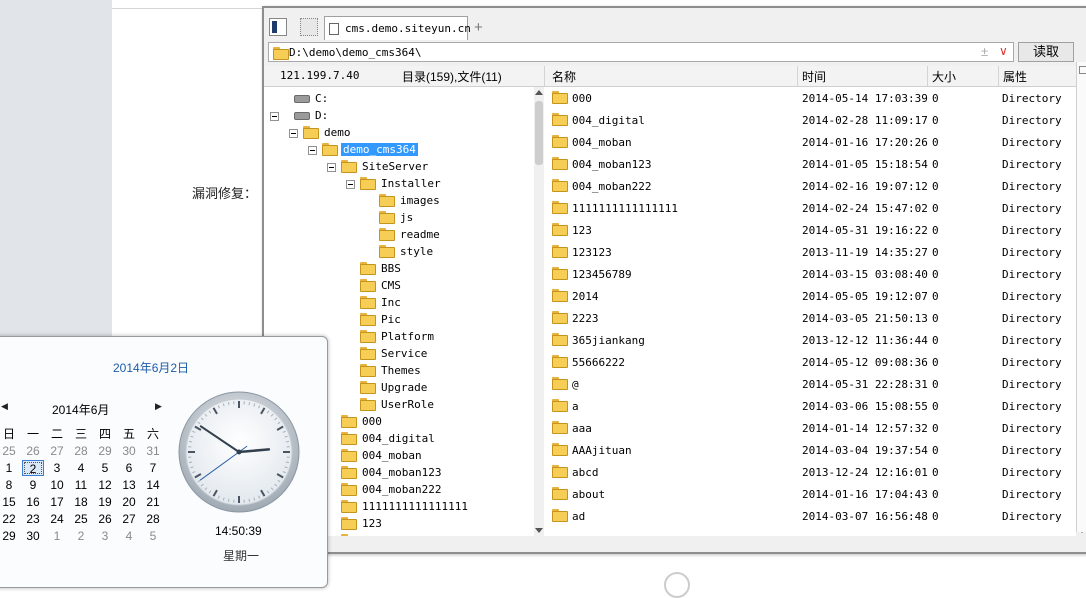 The image size is (1086, 598). I want to click on calendar-day: 11, so click(81, 485).